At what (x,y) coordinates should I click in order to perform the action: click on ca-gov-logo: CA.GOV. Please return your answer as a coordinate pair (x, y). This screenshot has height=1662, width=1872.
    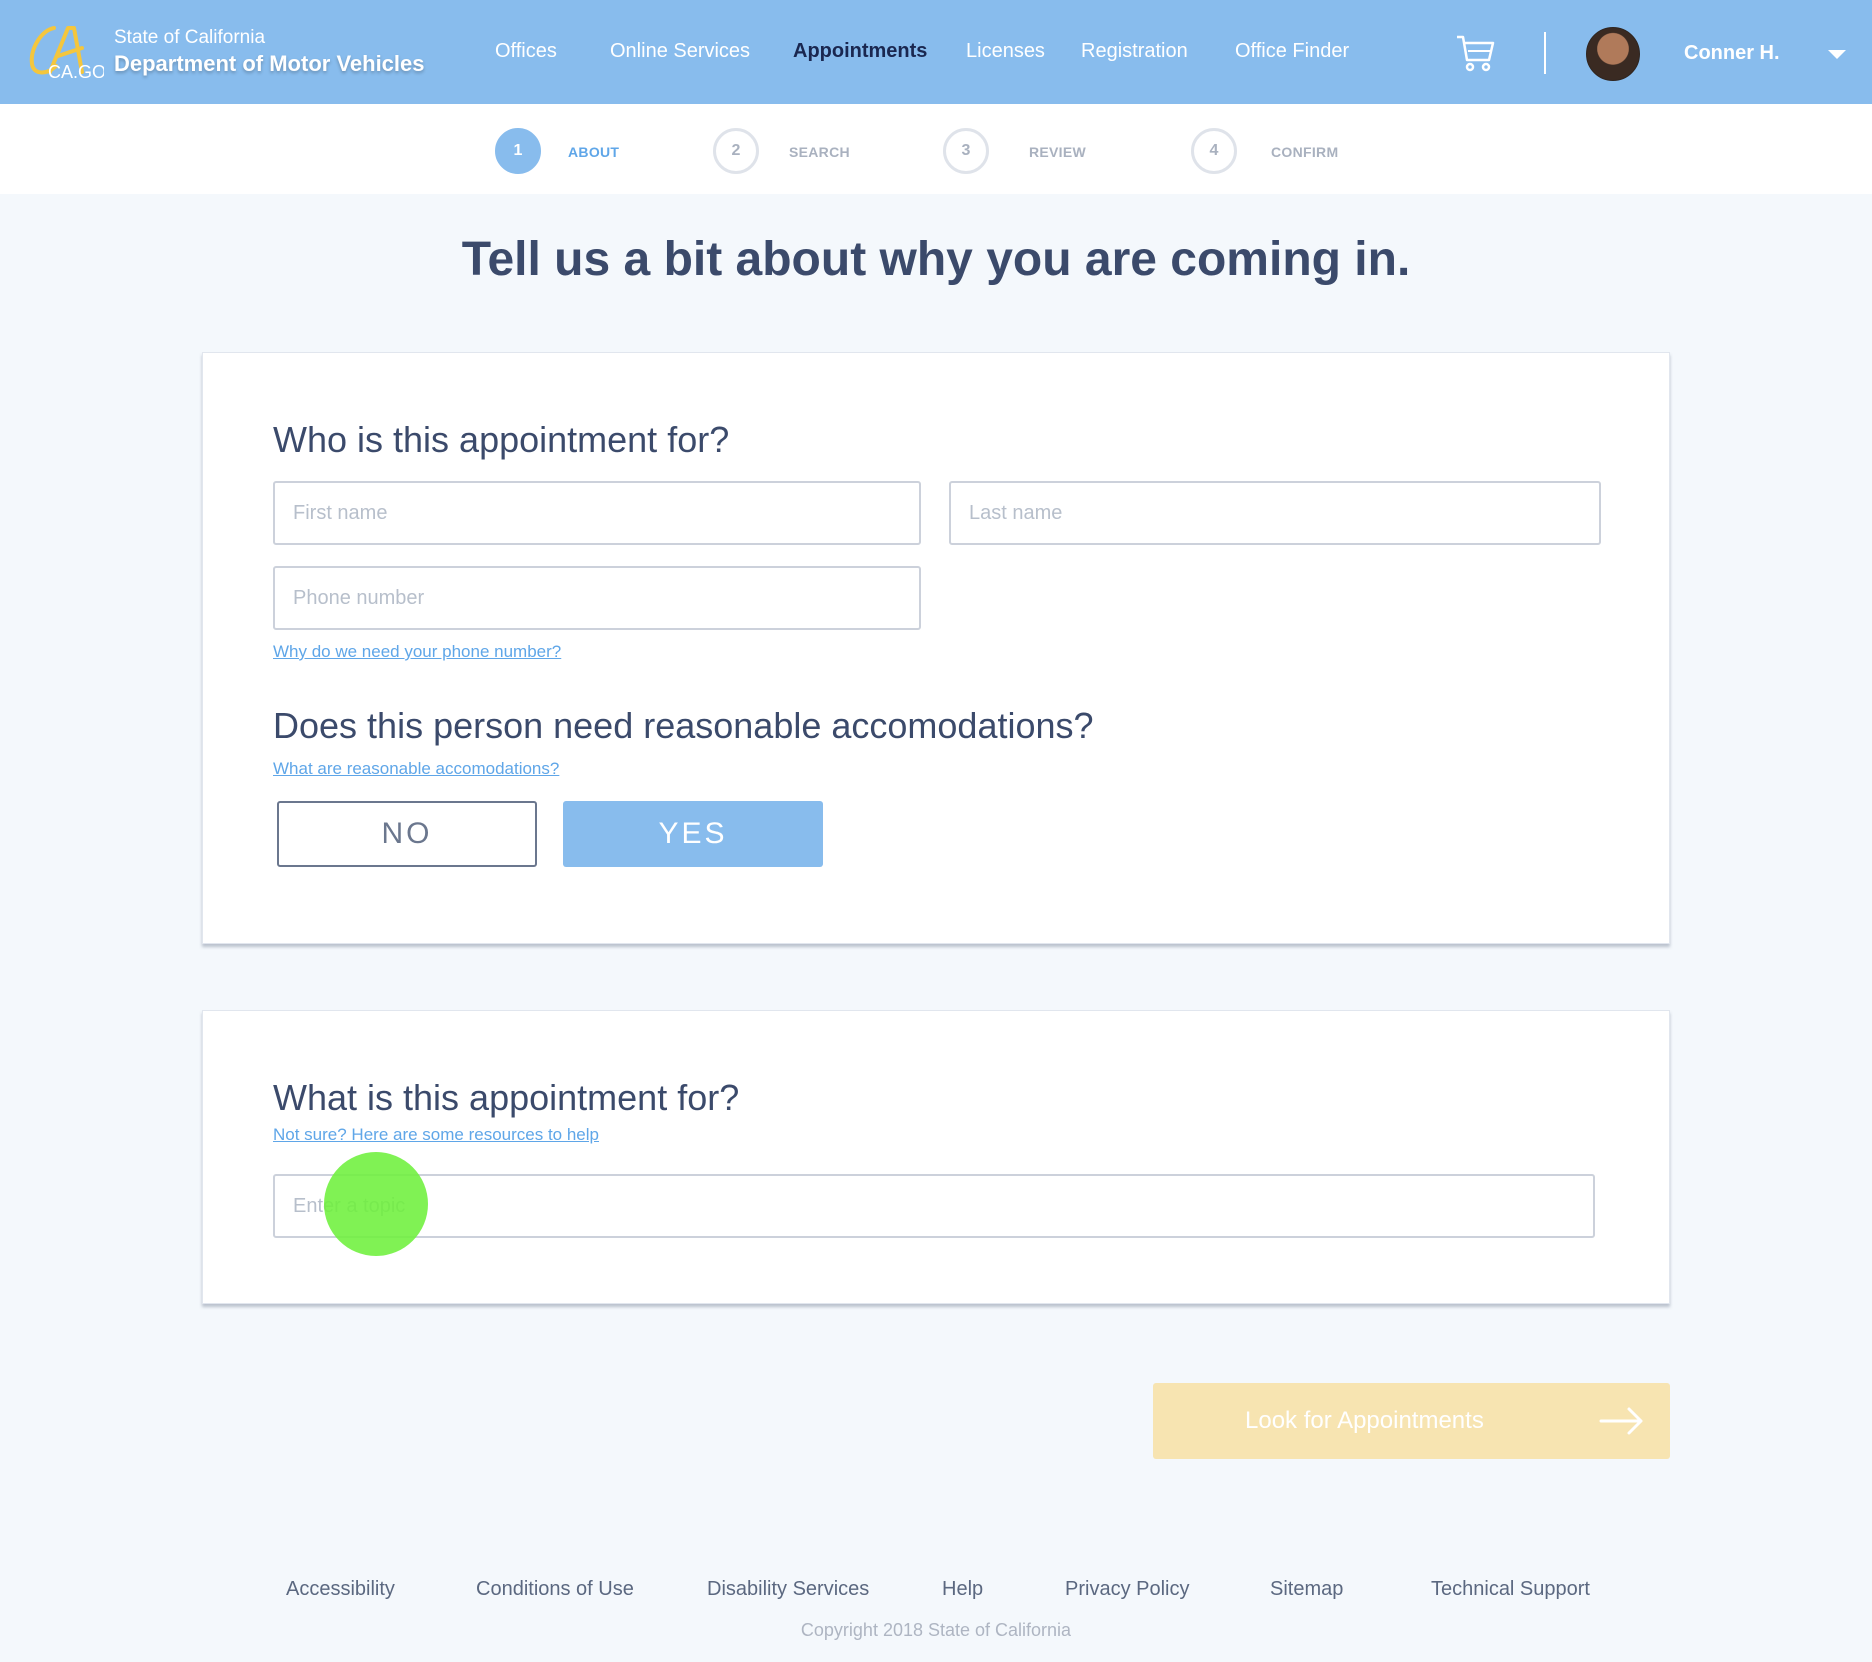
    Looking at the image, I should click on (64, 51).